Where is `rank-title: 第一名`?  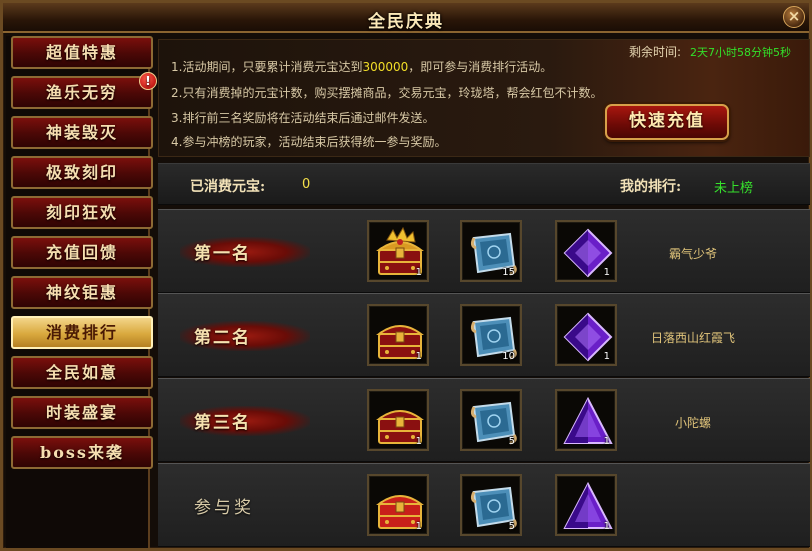 rank-title: 第一名 is located at coordinates (222, 254).